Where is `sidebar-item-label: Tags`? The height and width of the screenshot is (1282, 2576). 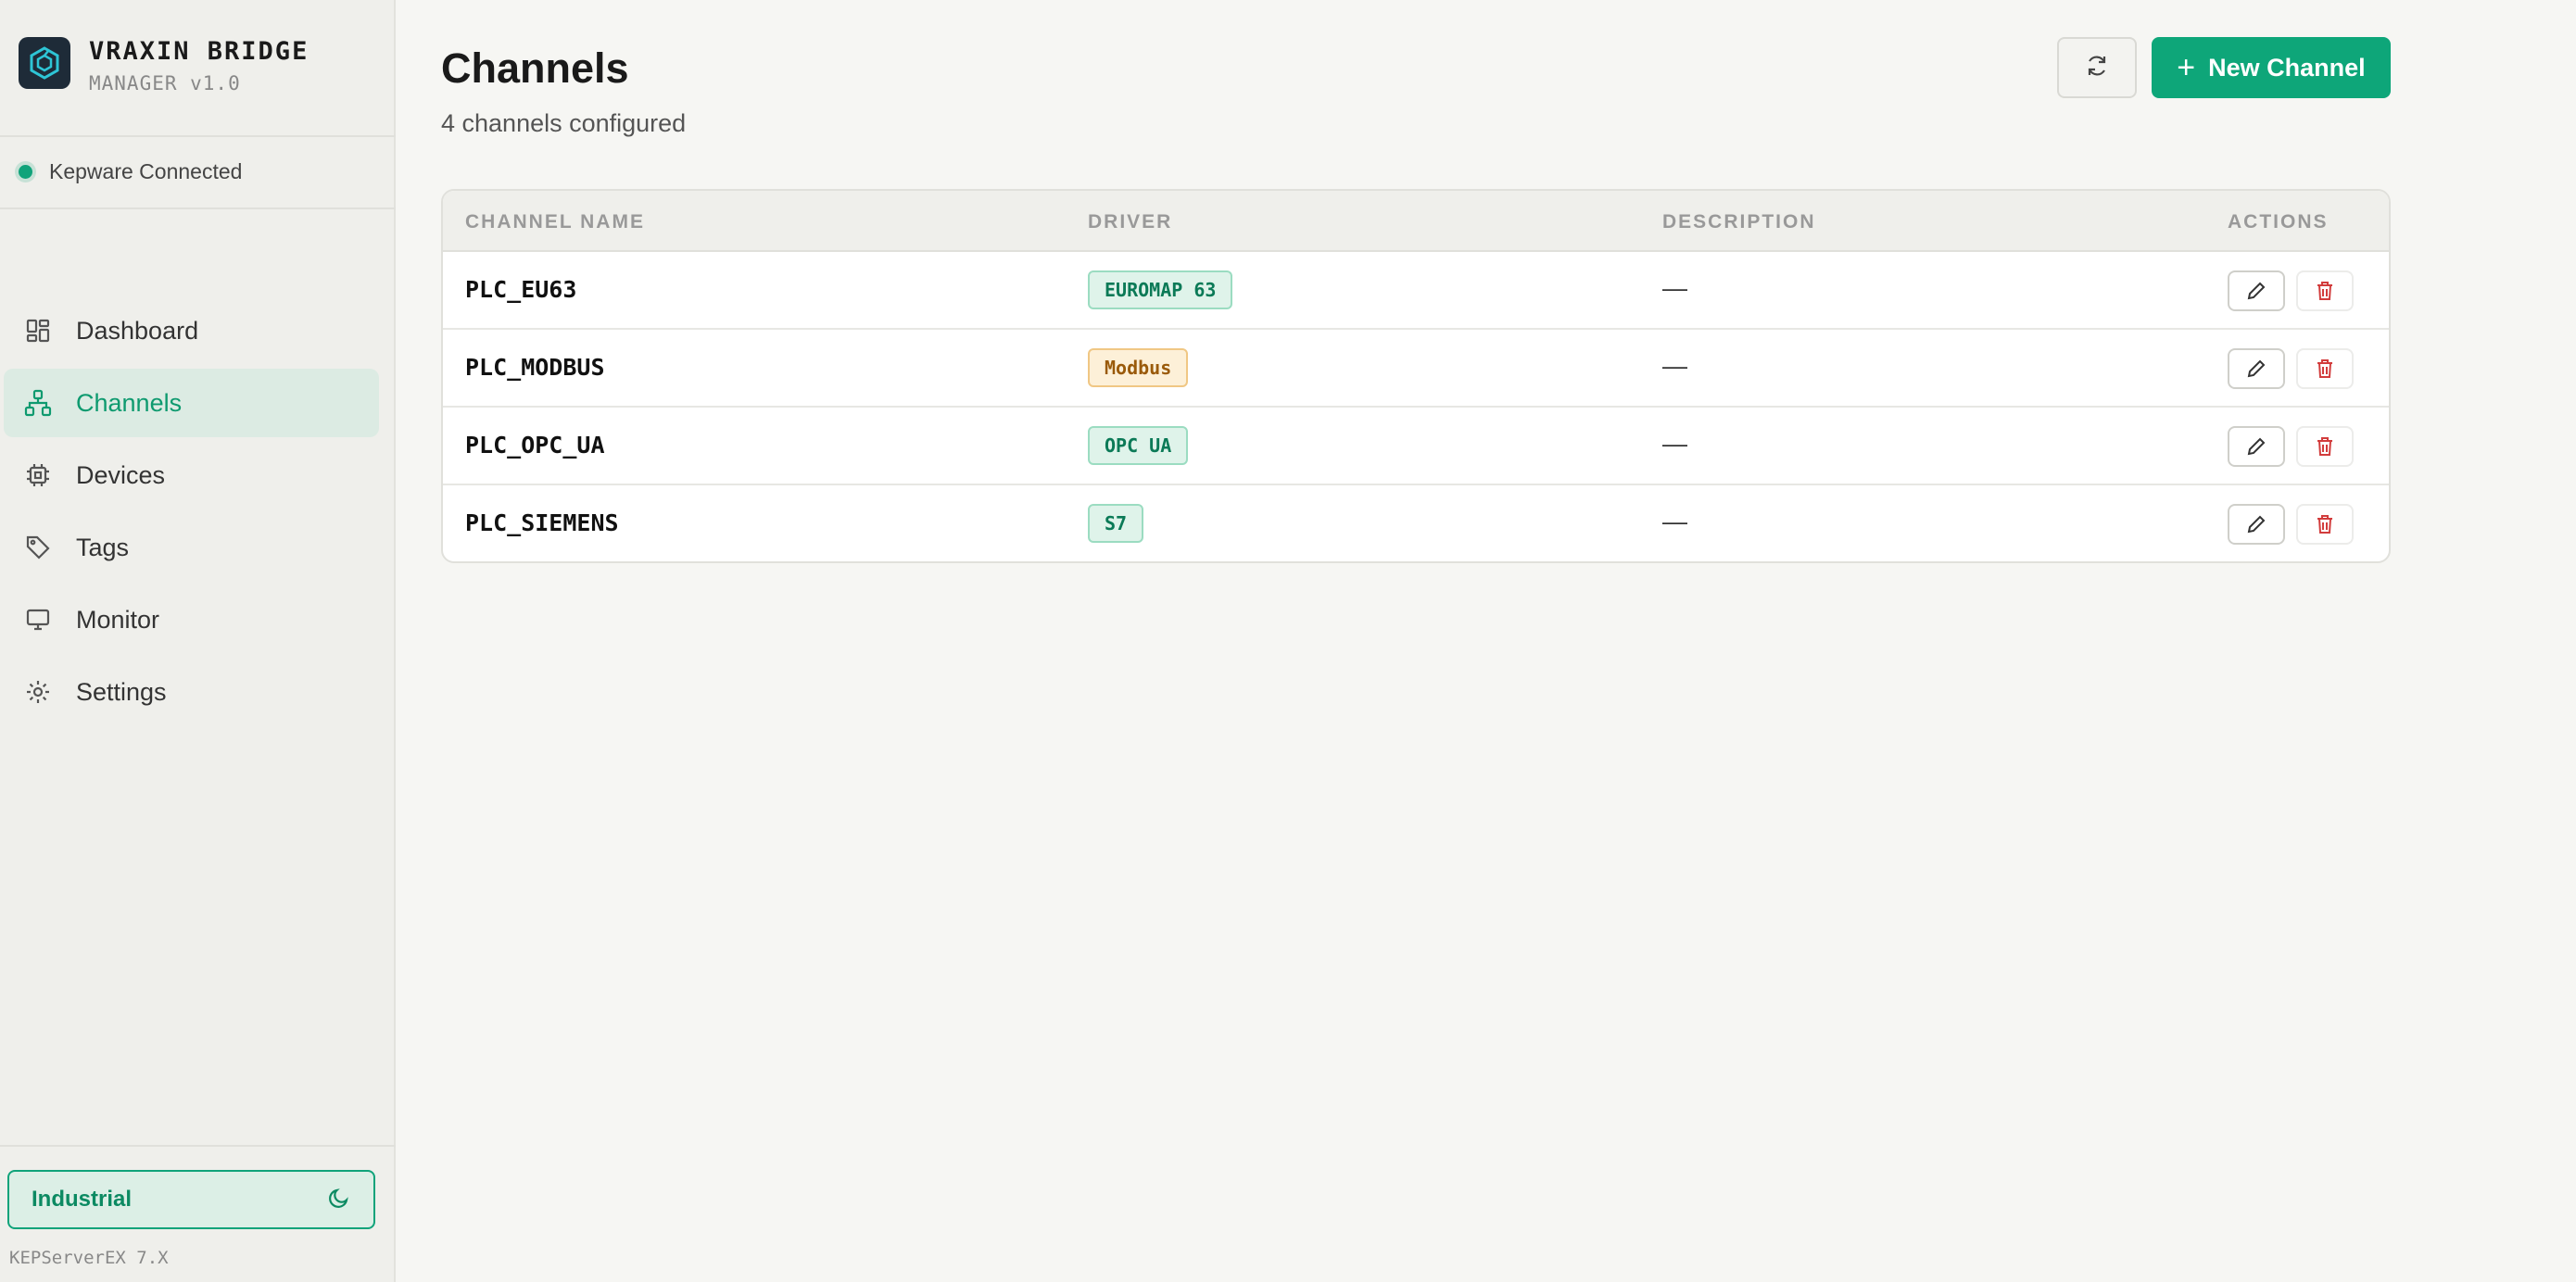 sidebar-item-label: Tags is located at coordinates (103, 547).